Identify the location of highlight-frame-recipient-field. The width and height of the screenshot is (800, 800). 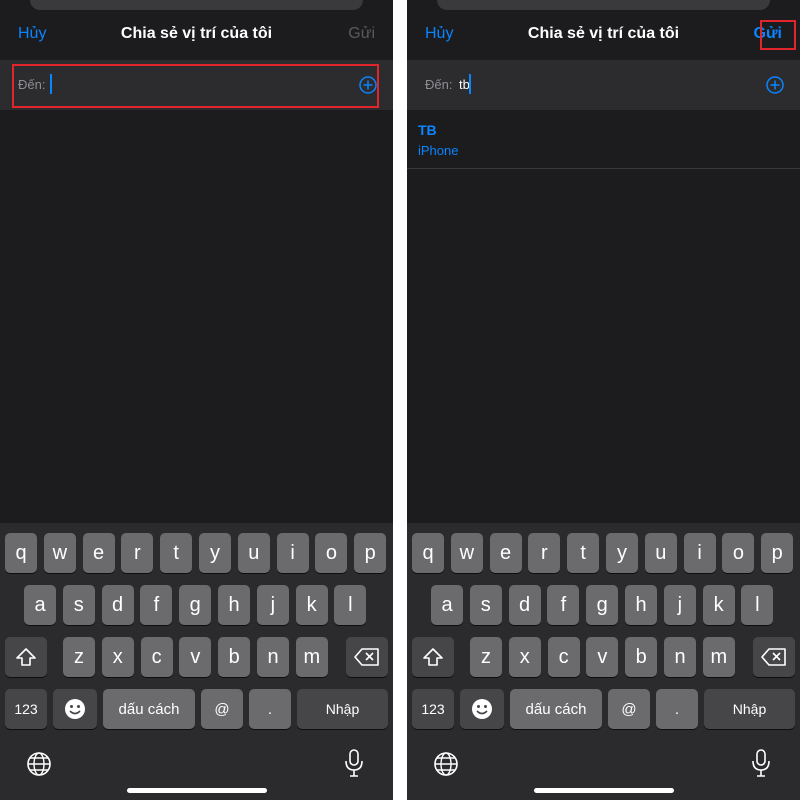
(195, 86).